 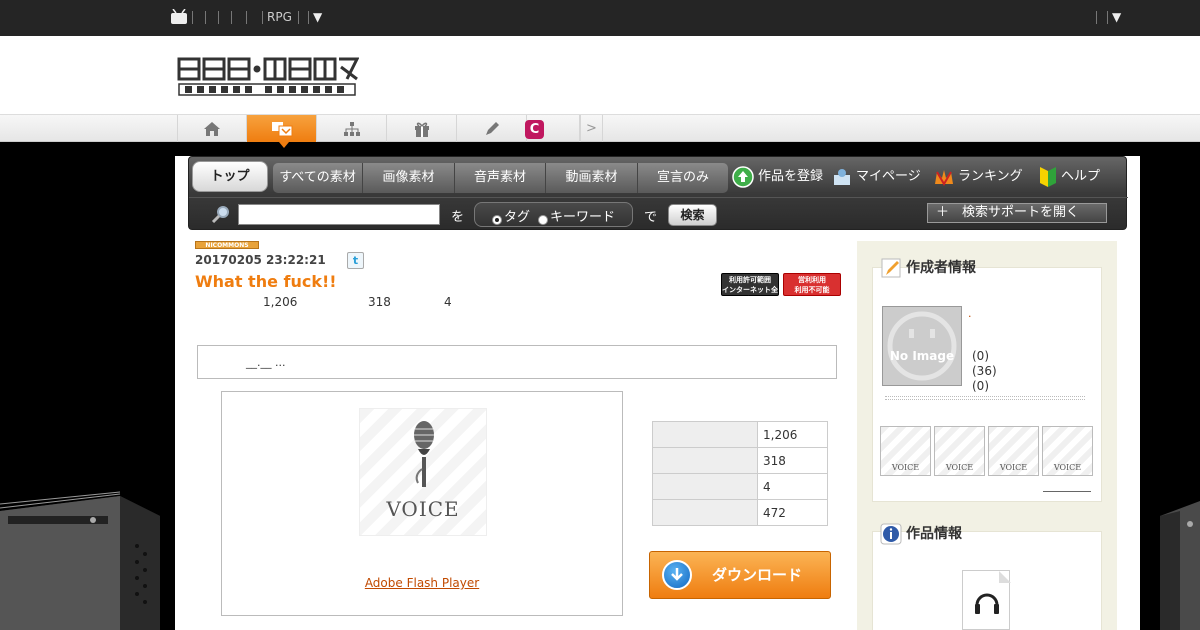 I want to click on voice-thumbnail: VOICE, so click(x=423, y=472).